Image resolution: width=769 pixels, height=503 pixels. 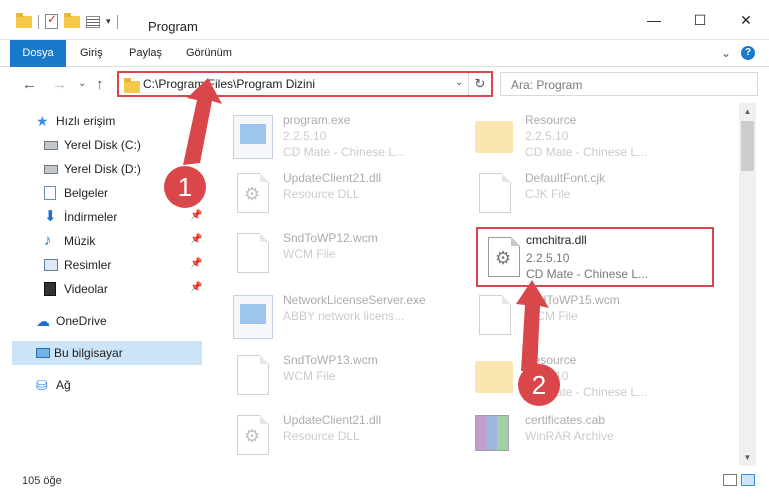 What do you see at coordinates (185, 187) in the screenshot?
I see `callout-1: 1` at bounding box center [185, 187].